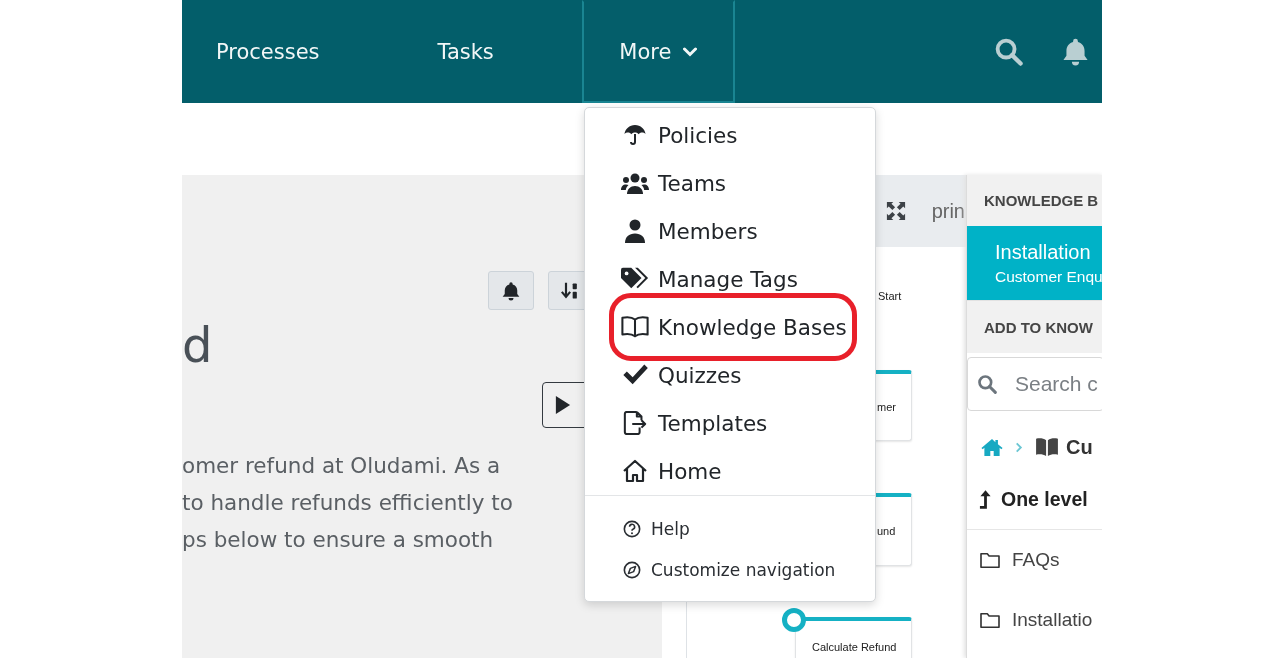  Describe the element at coordinates (853, 637) in the screenshot. I see `process-step-card: Calculate Refund` at that location.